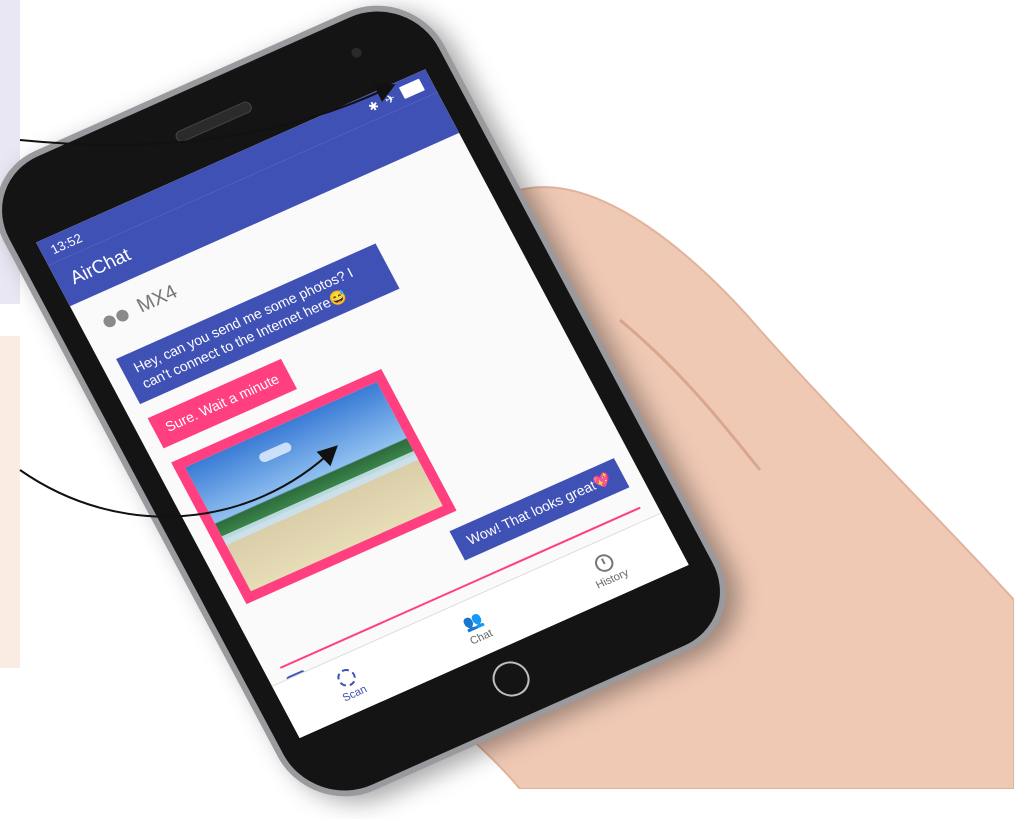 The height and width of the screenshot is (819, 1014). What do you see at coordinates (157, 299) in the screenshot?
I see `contact-name: MX4` at bounding box center [157, 299].